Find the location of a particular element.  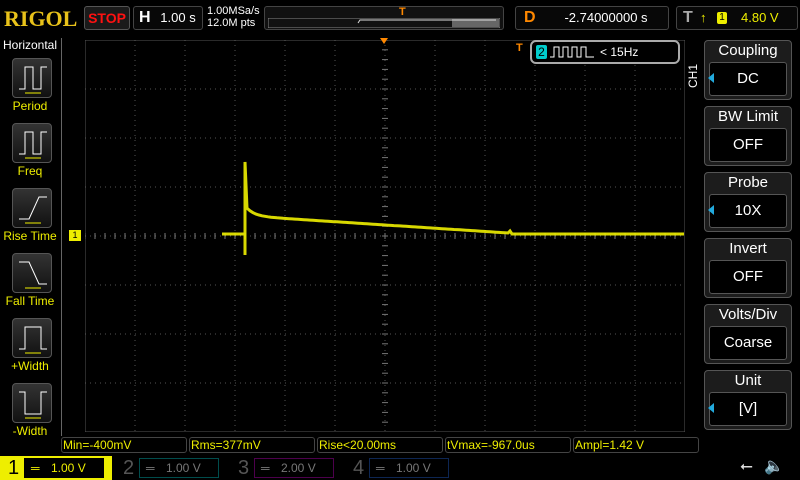

menu-bw-limit: BW Limit OFF is located at coordinates (748, 136).